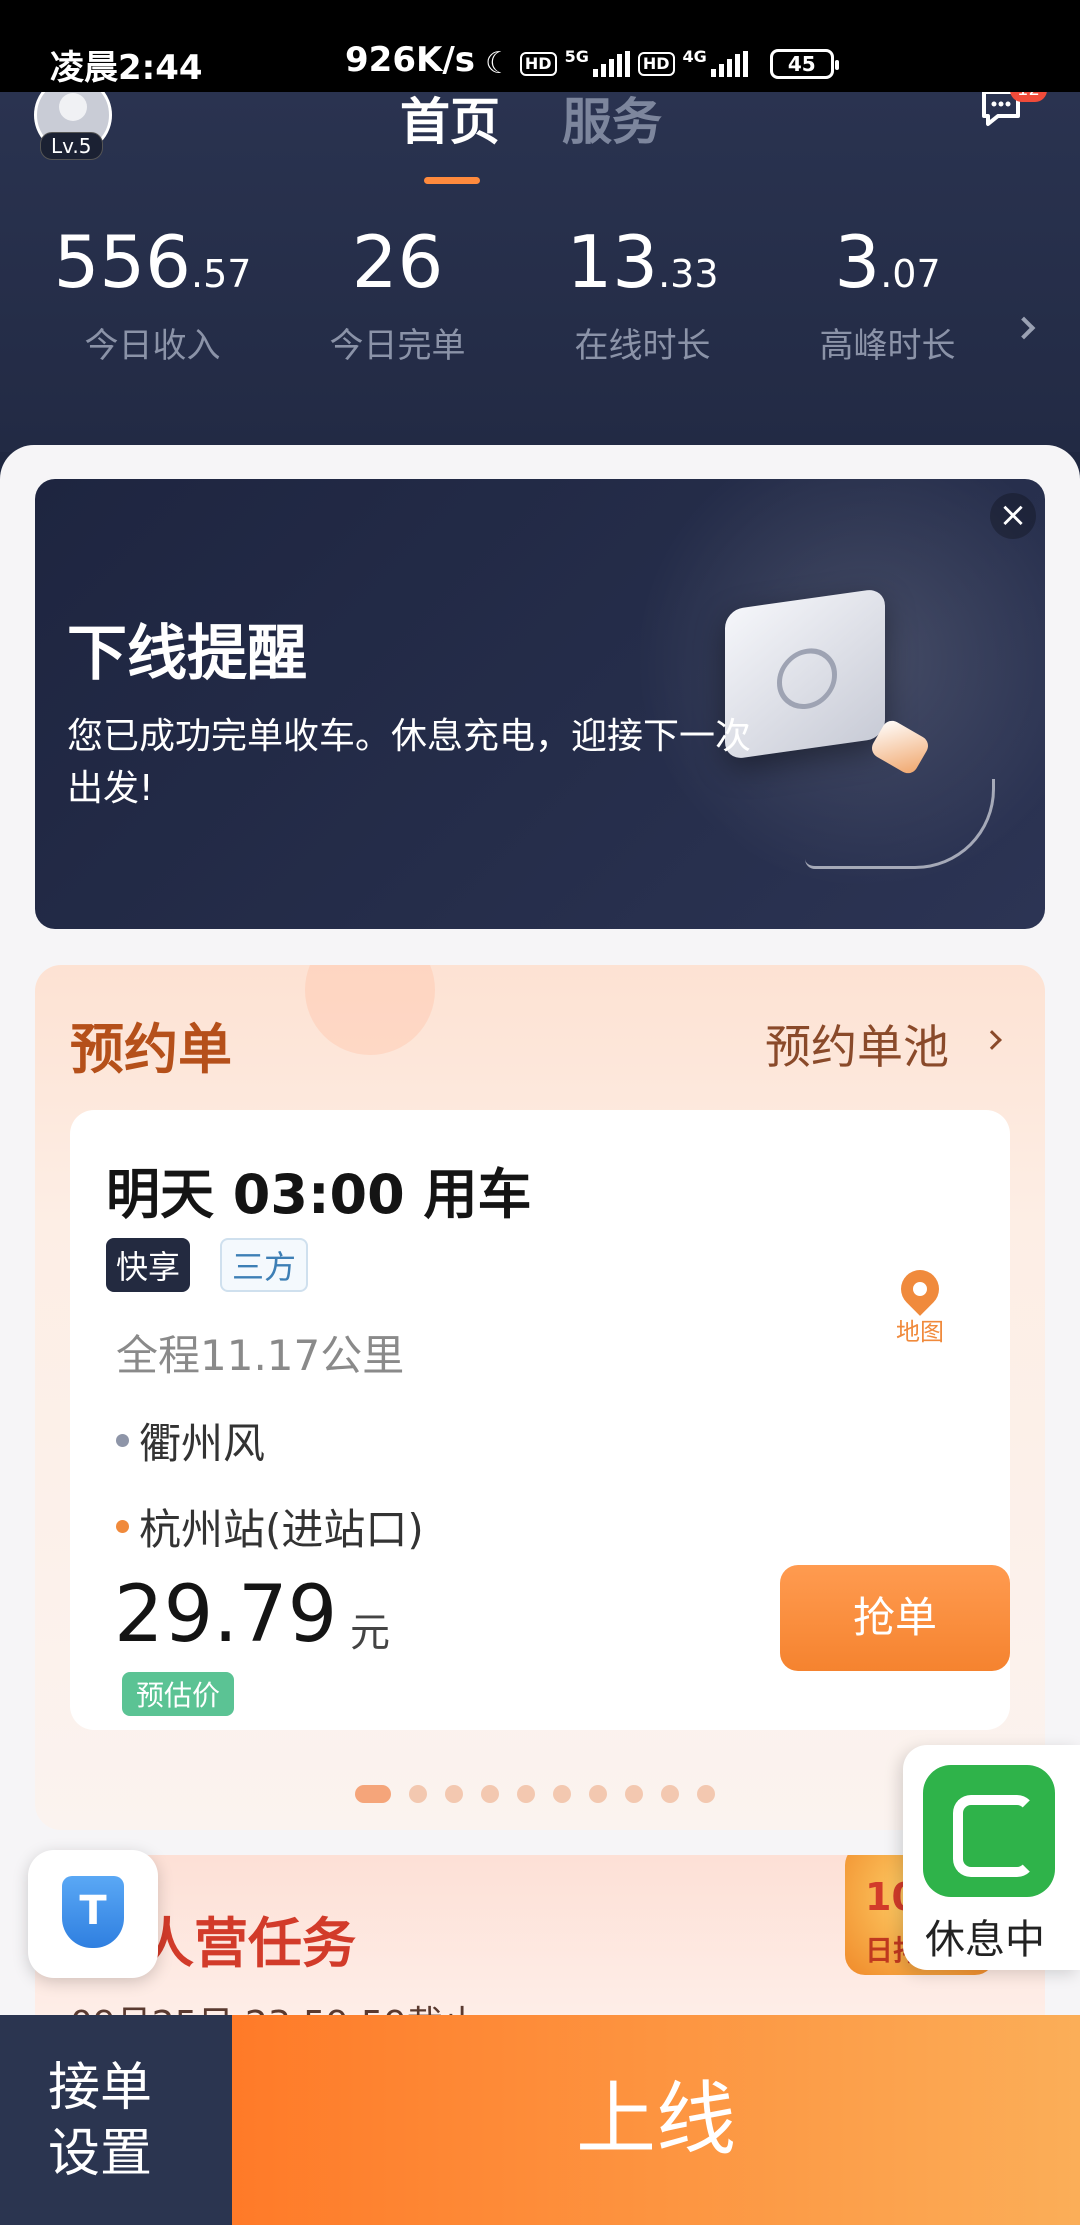  Describe the element at coordinates (100, 2088) in the screenshot. I see `settings-label-line1: 接单` at that location.